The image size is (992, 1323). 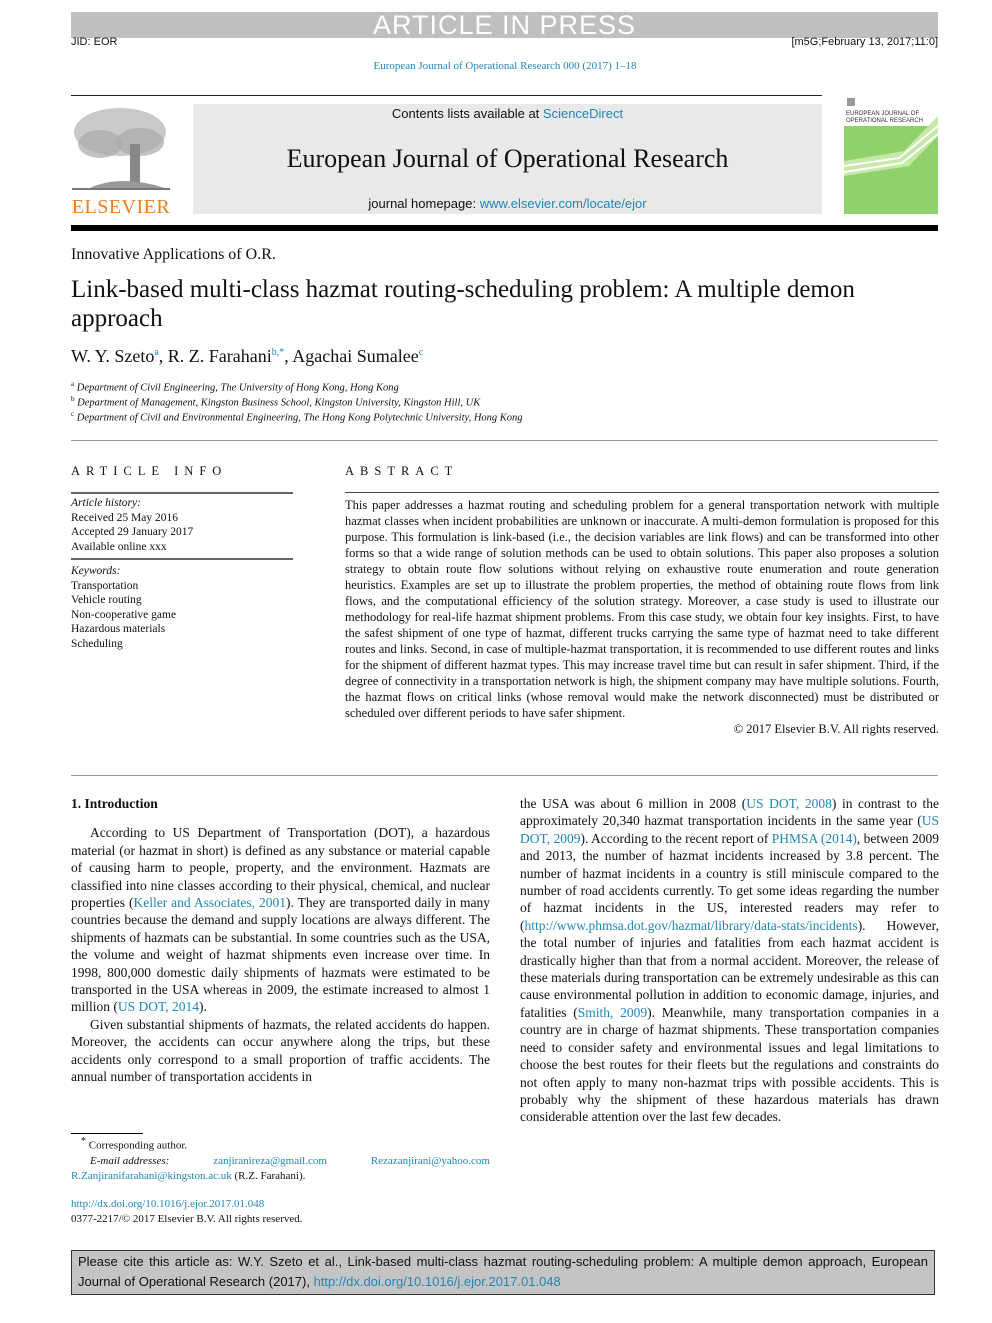 I want to click on abstract-bottom-rule, so click(x=504, y=775).